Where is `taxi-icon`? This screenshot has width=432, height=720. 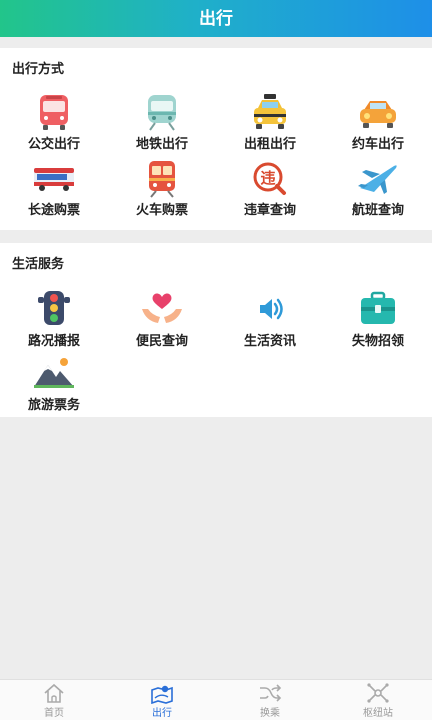
taxi-icon is located at coordinates (270, 111).